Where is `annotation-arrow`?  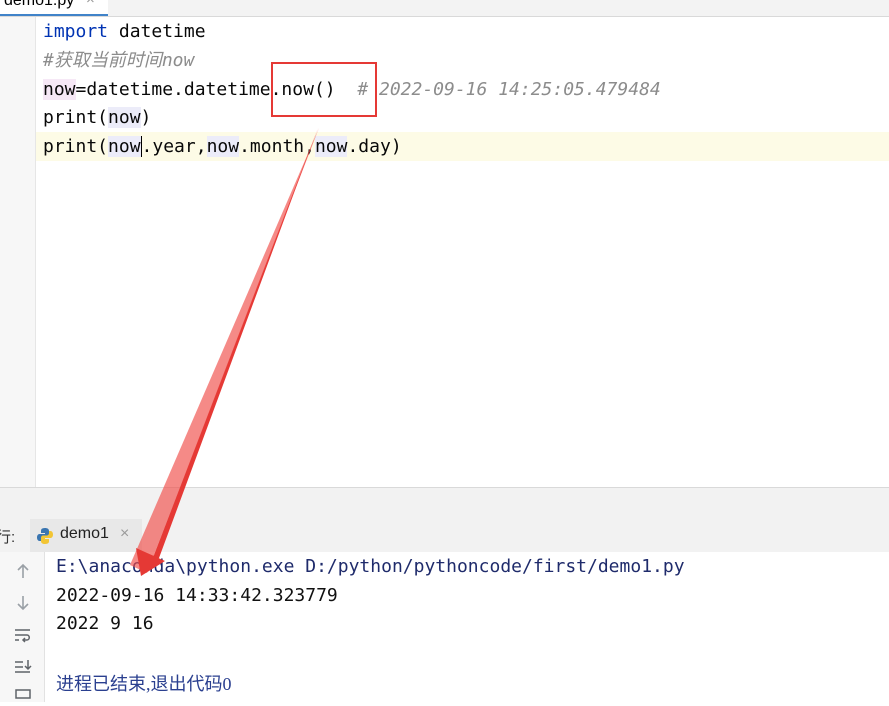
annotation-arrow is located at coordinates (224, 352).